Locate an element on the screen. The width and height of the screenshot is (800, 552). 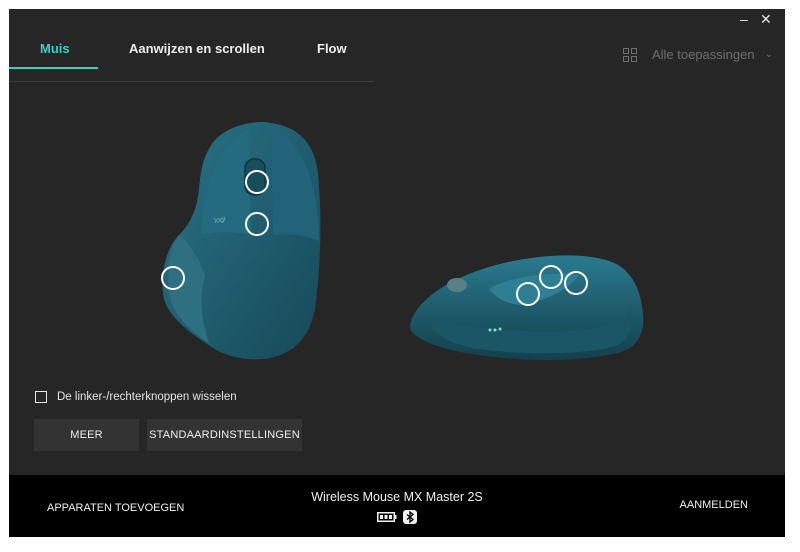
tab-muis: Muis is located at coordinates (55, 48).